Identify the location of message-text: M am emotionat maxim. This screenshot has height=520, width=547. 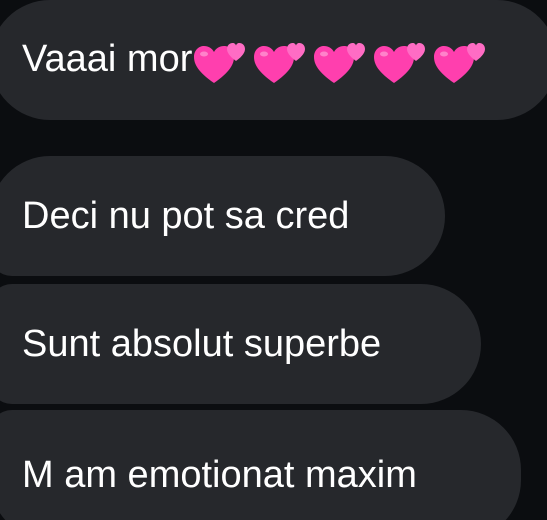
(219, 475).